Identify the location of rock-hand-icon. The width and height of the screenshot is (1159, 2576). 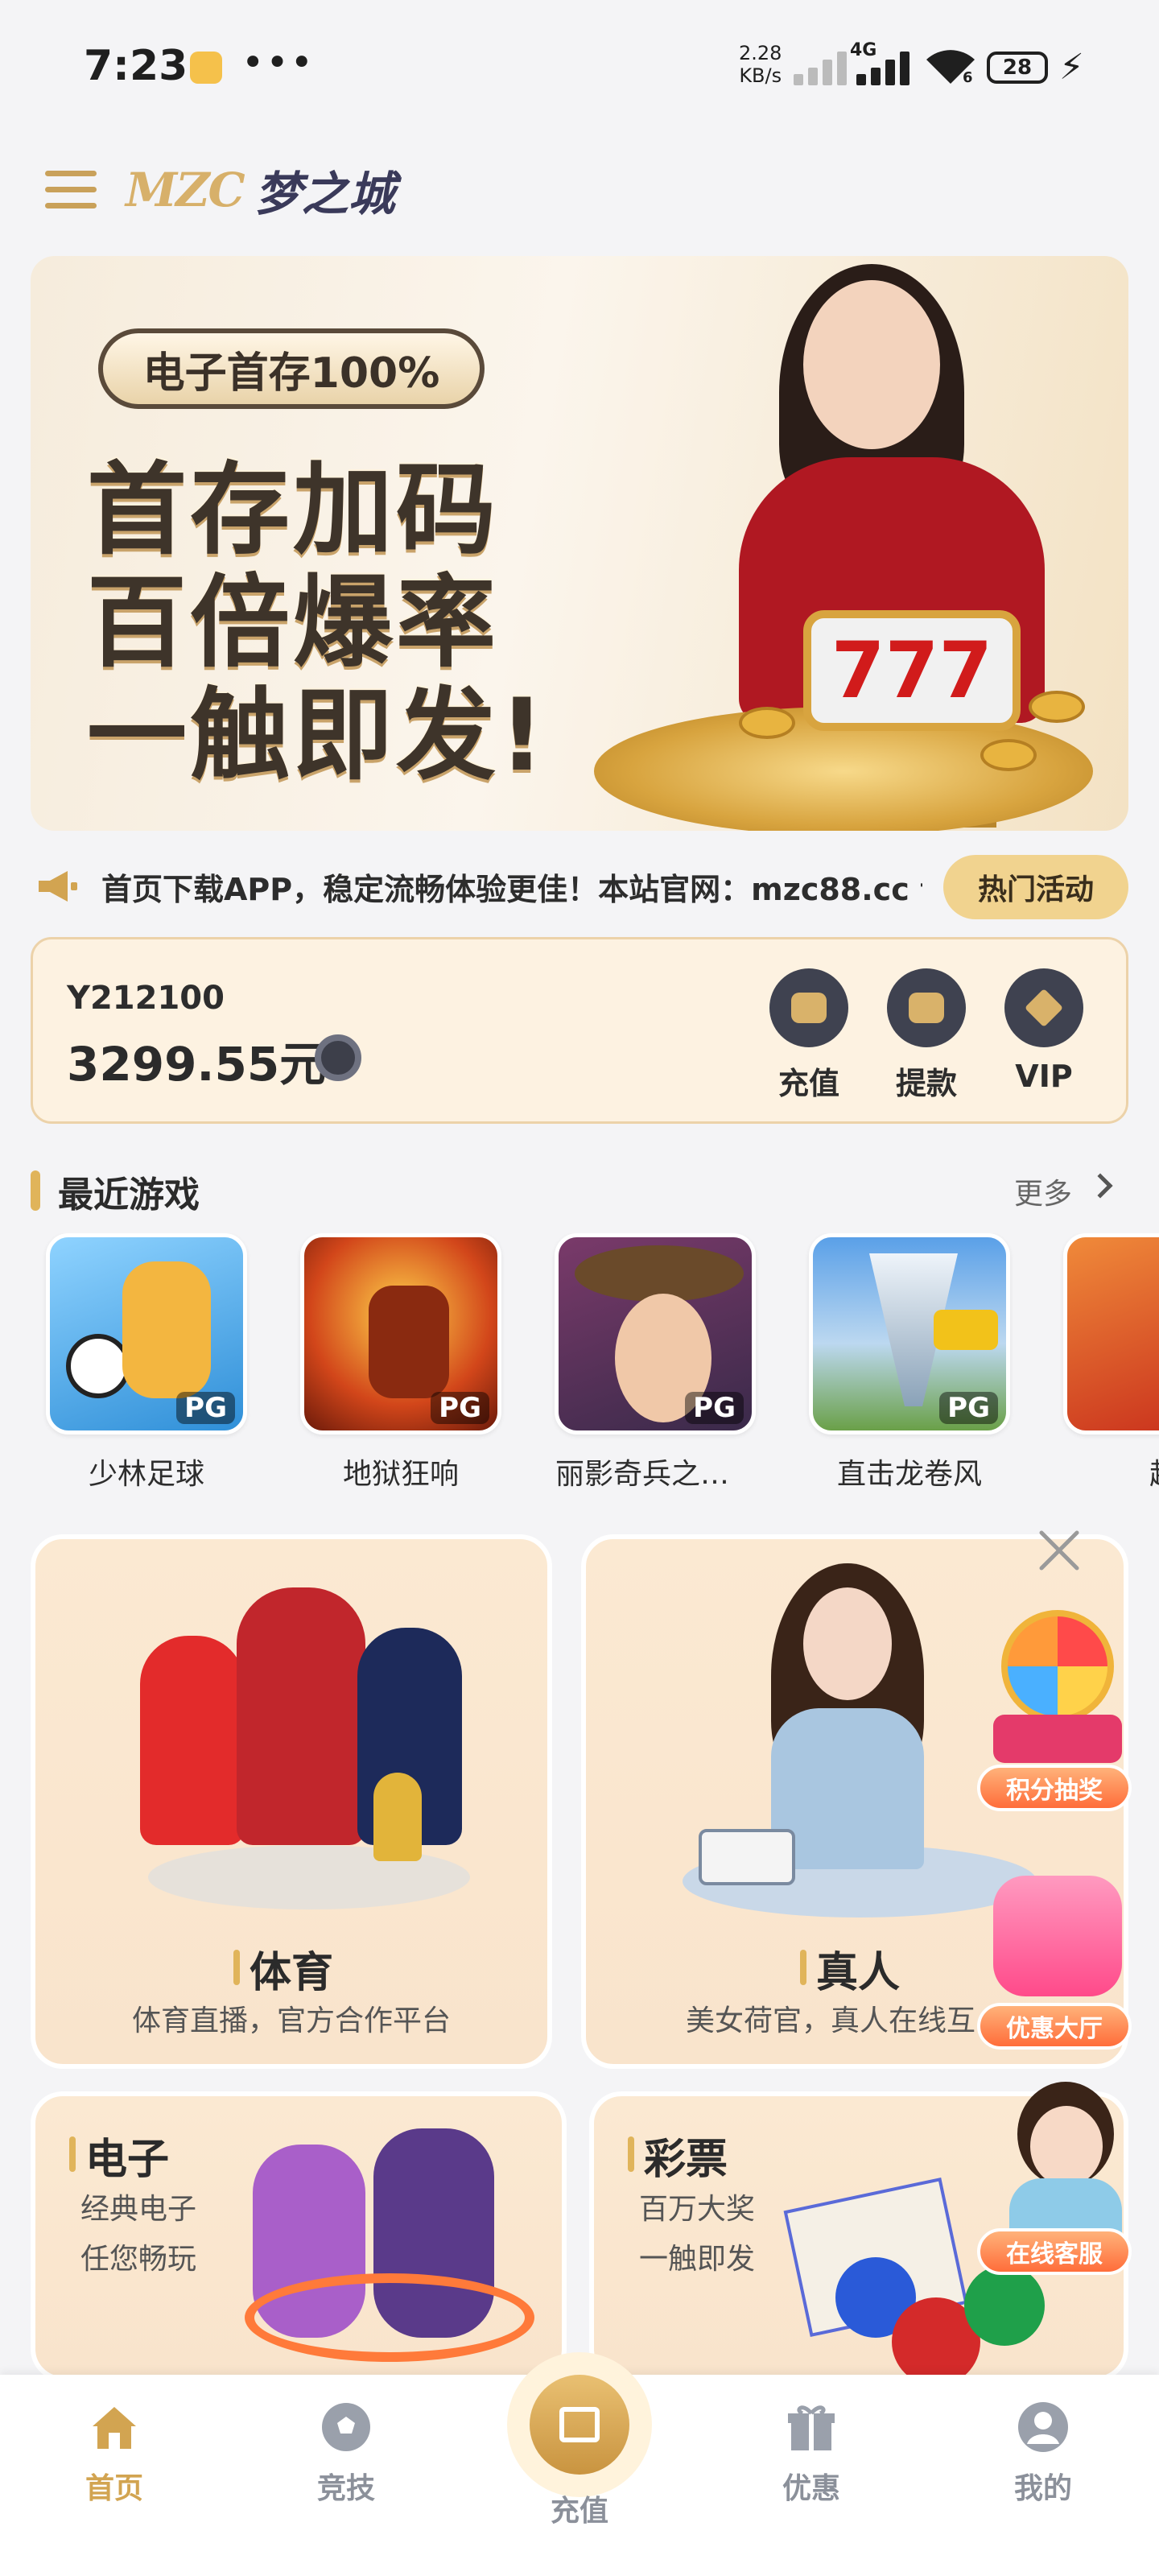
(409, 1342).